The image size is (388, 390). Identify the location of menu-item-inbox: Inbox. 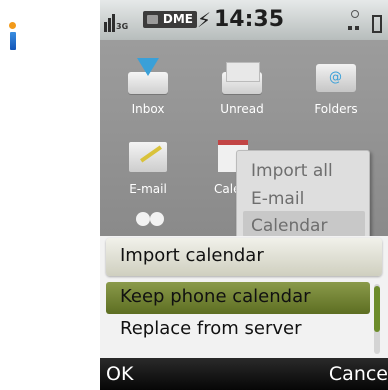
(148, 87).